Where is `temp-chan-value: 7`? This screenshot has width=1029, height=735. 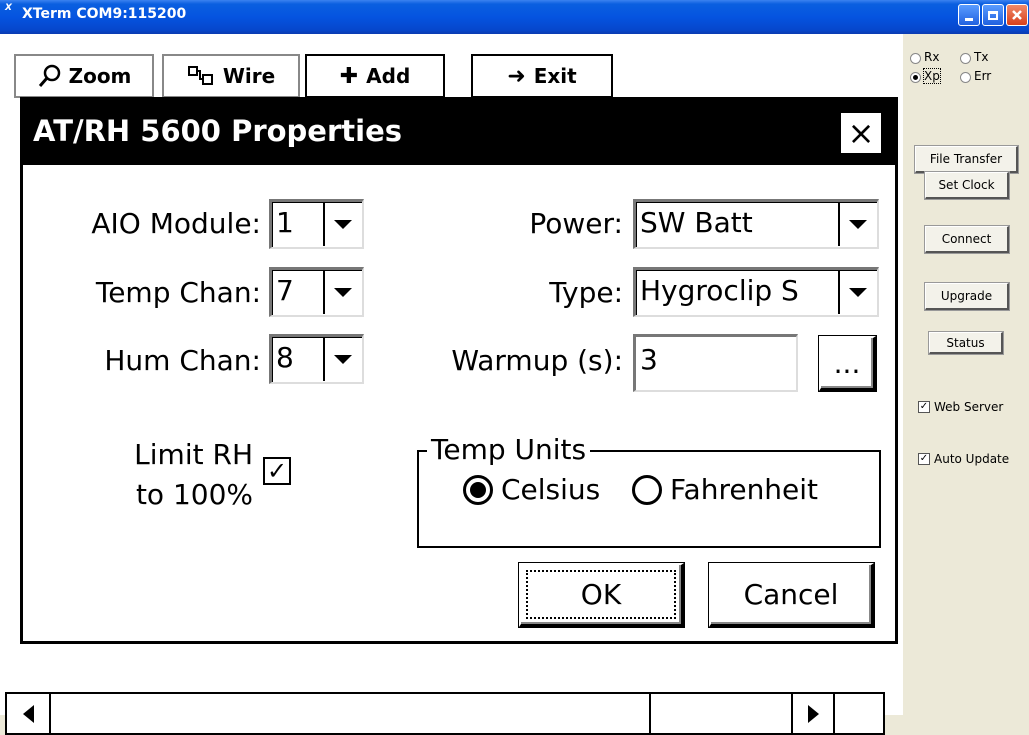 temp-chan-value: 7 is located at coordinates (285, 290).